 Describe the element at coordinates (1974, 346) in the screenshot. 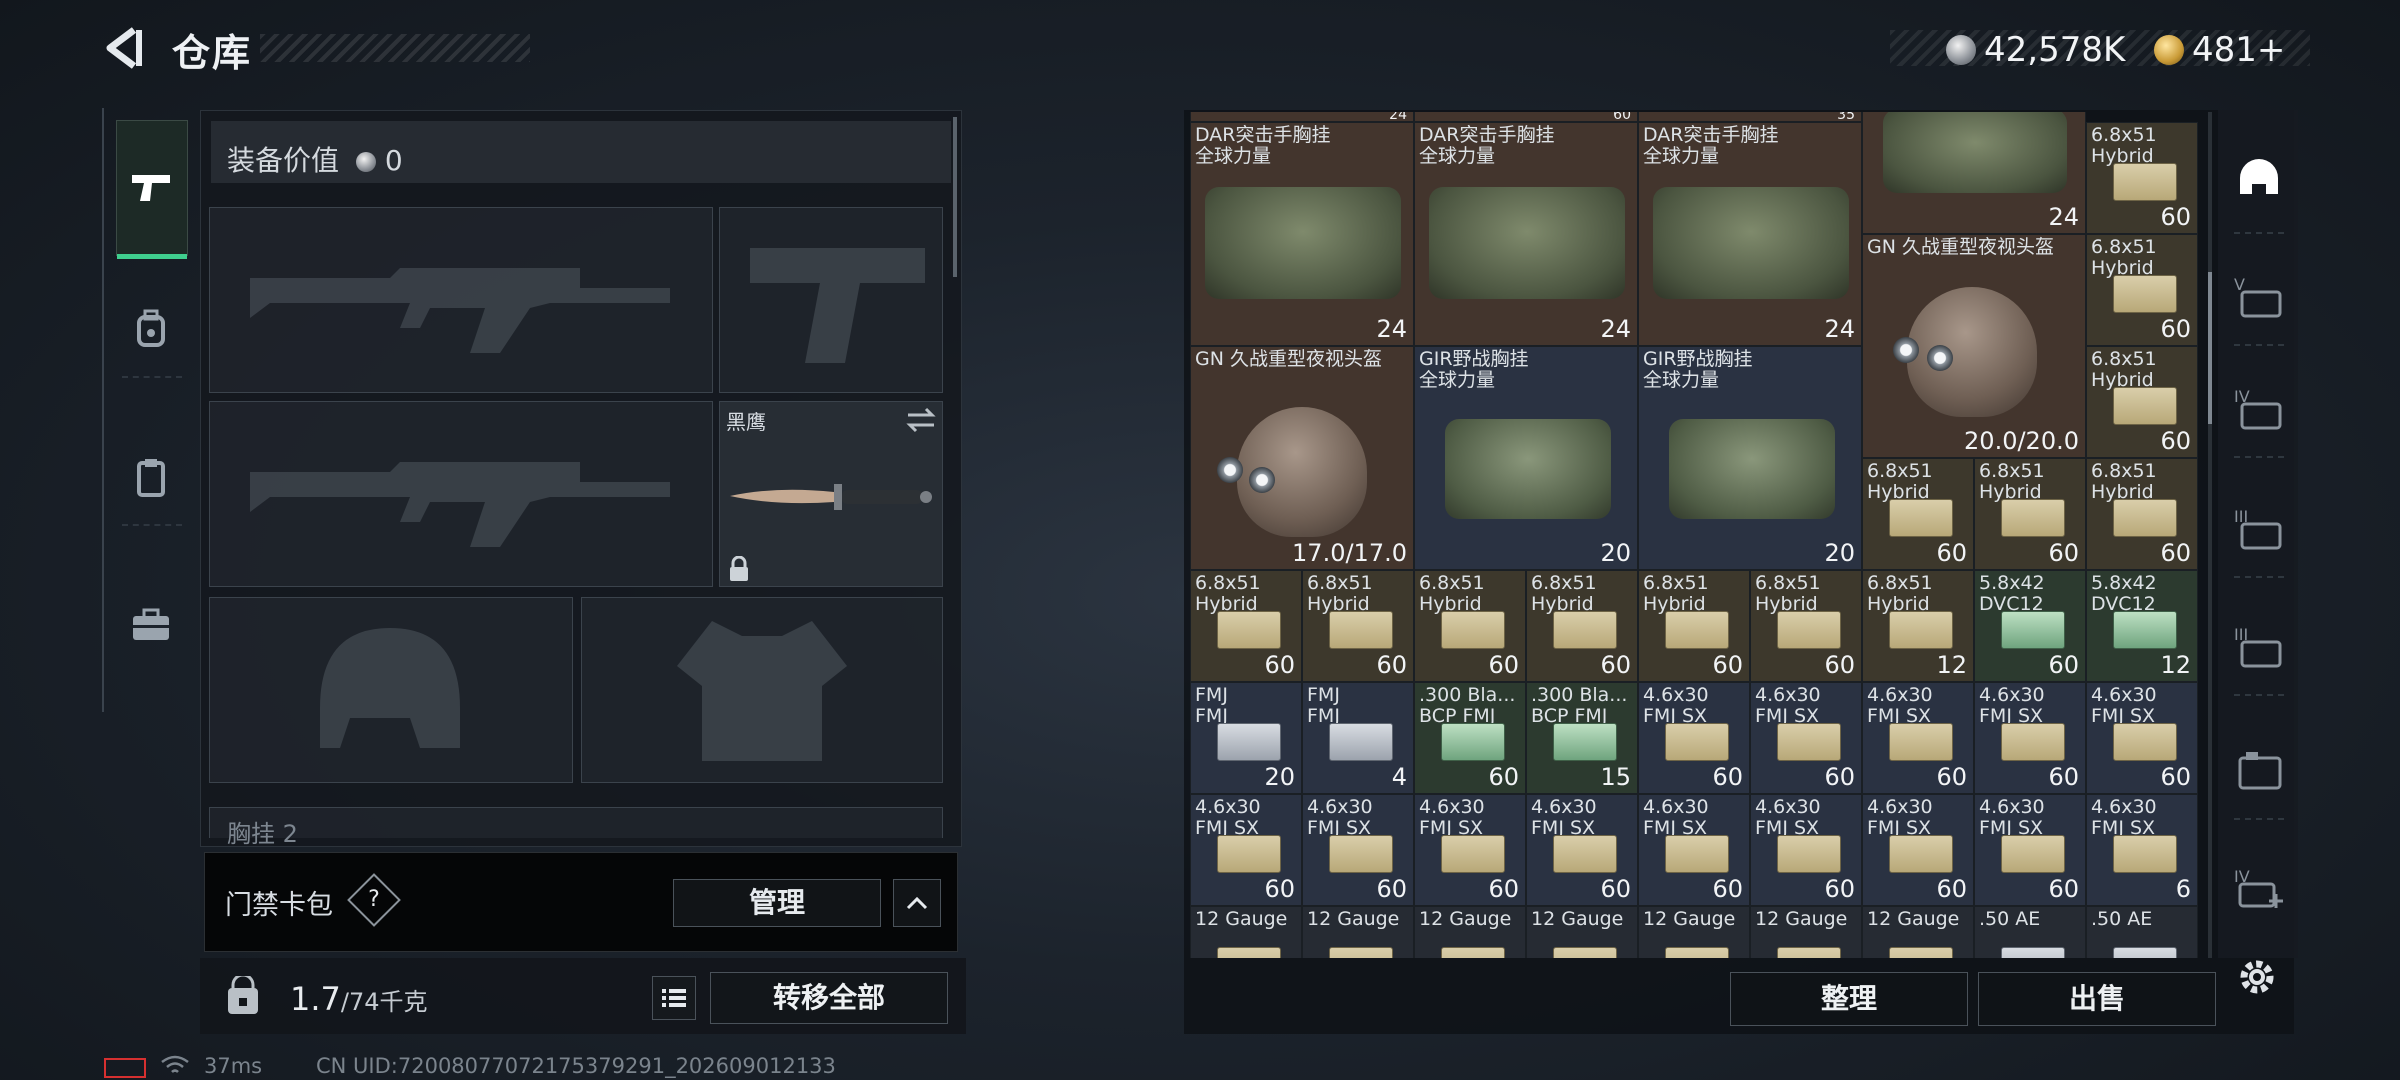

I see `storage-item: GN 久战重型夜视头盔 20.0/20.0` at that location.